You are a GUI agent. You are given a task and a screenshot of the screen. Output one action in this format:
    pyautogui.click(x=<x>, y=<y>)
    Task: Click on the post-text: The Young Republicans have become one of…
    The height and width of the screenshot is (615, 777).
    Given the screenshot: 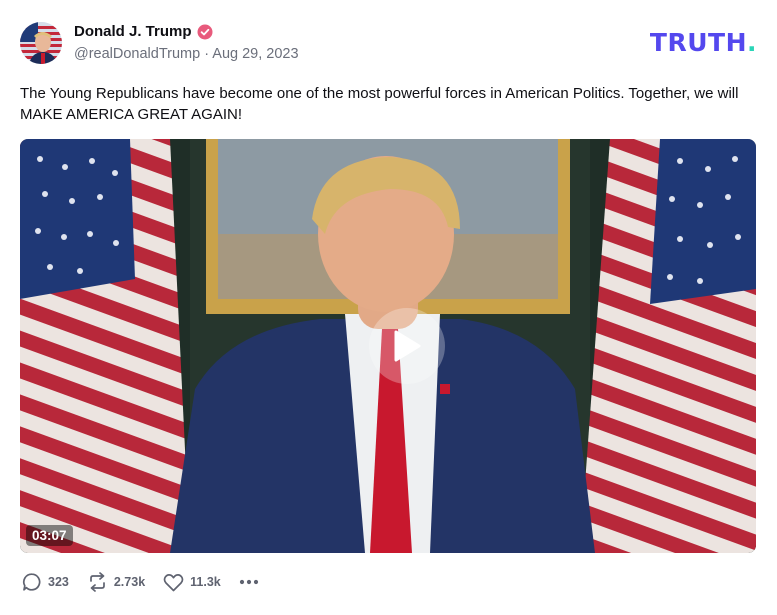 What is the action you would take?
    pyautogui.click(x=379, y=104)
    